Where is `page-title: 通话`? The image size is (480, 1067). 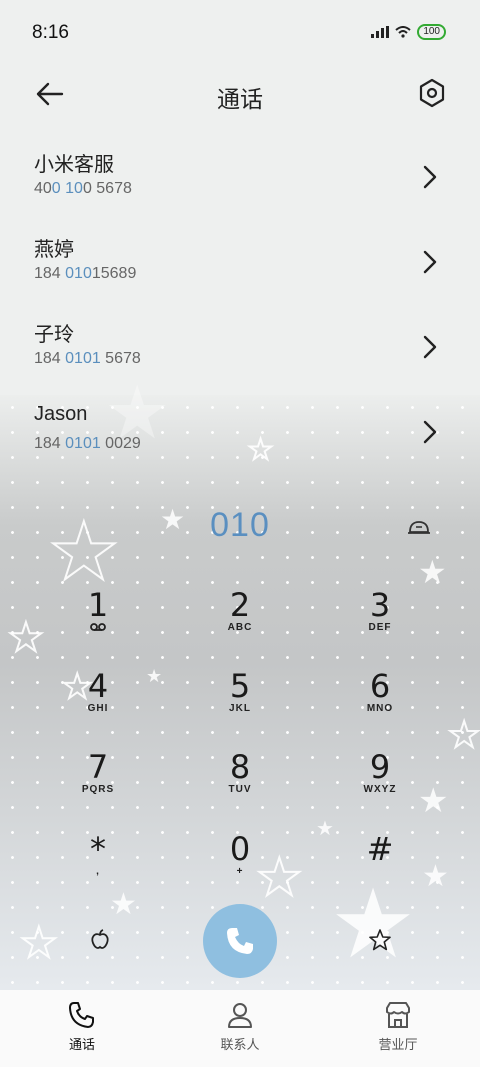
page-title: 通话 is located at coordinates (240, 99).